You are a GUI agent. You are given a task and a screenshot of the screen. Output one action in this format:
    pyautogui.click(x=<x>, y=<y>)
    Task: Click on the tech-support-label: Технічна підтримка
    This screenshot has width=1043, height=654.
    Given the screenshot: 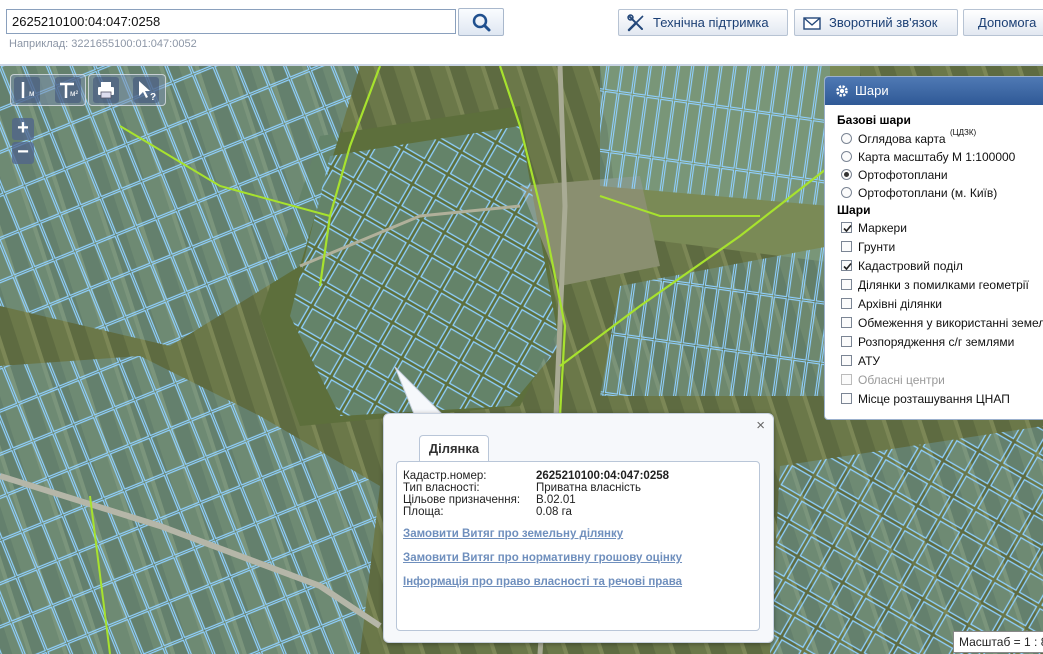 What is the action you would take?
    pyautogui.click(x=711, y=22)
    